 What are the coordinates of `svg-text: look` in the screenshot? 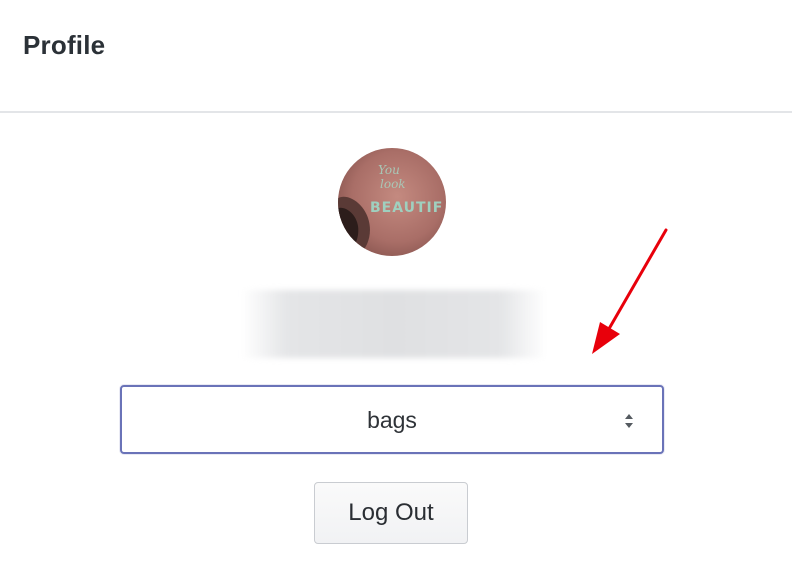 It's located at (393, 184).